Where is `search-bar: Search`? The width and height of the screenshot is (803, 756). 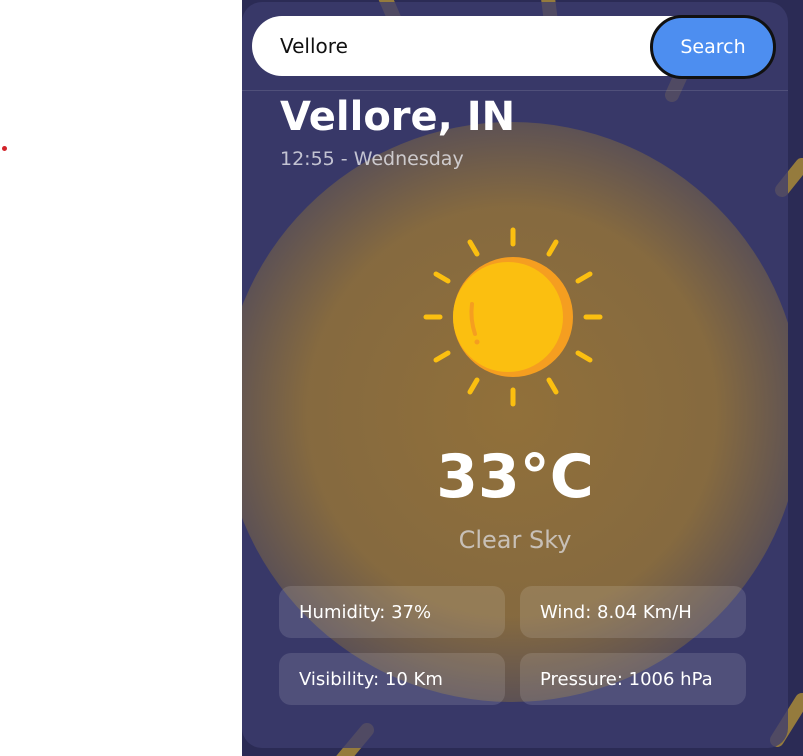 search-bar: Search is located at coordinates (514, 47).